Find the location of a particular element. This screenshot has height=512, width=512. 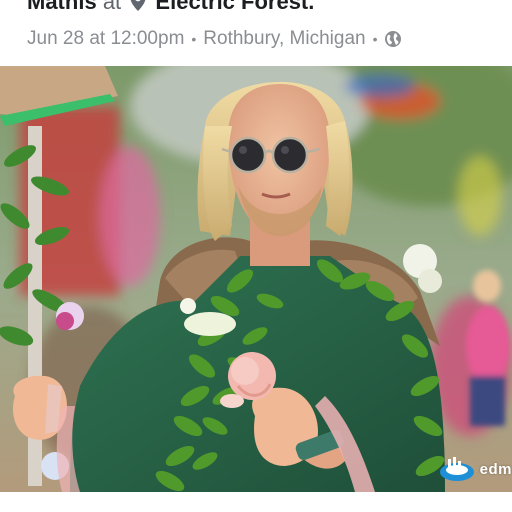

author-name: Mathis is located at coordinates (62, 7).